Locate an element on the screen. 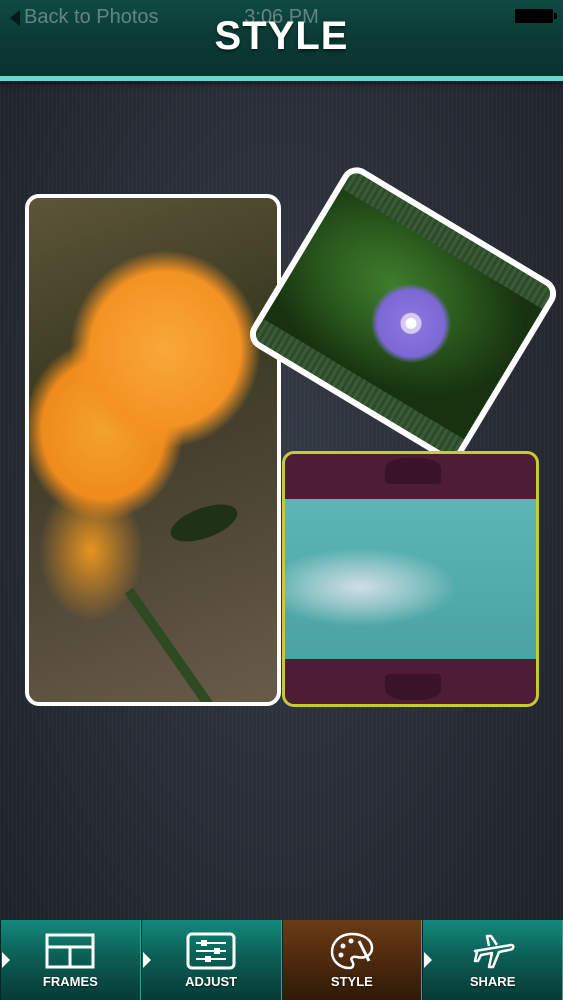 The image size is (563, 1000). tab-frames-label: FRAMES is located at coordinates (70, 981).